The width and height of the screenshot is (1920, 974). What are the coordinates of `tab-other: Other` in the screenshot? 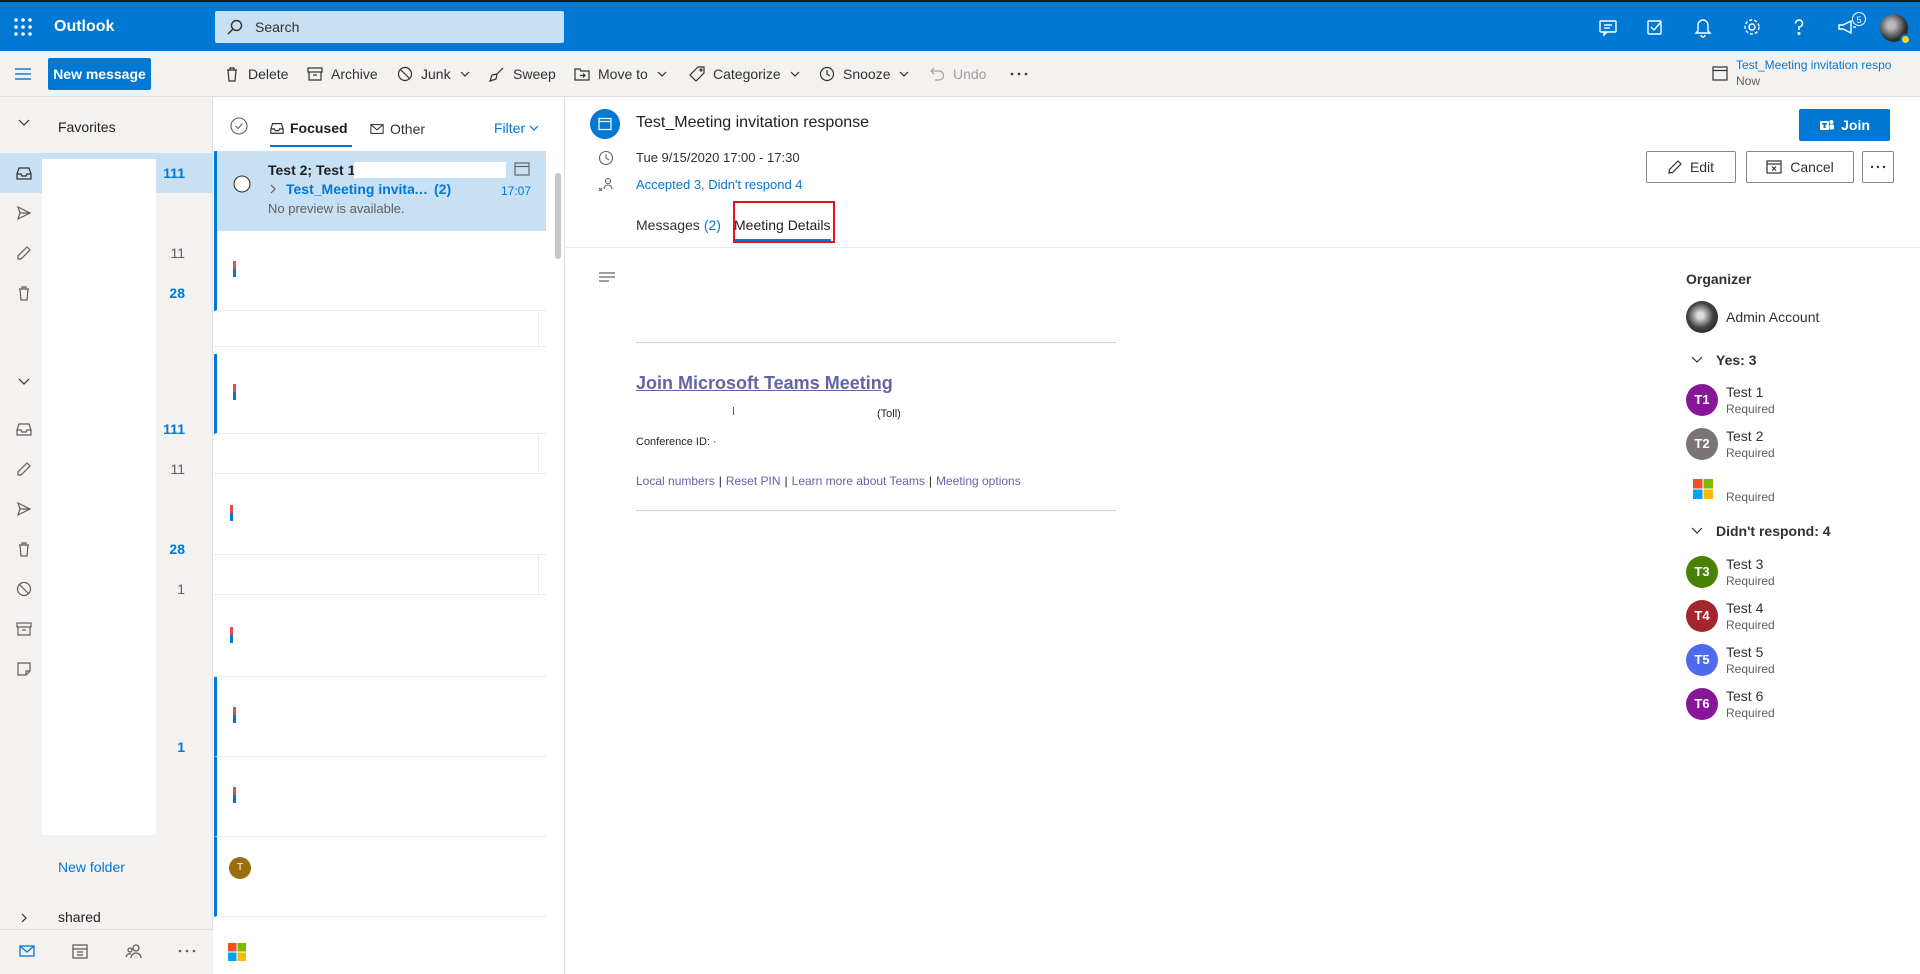 It's located at (397, 129).